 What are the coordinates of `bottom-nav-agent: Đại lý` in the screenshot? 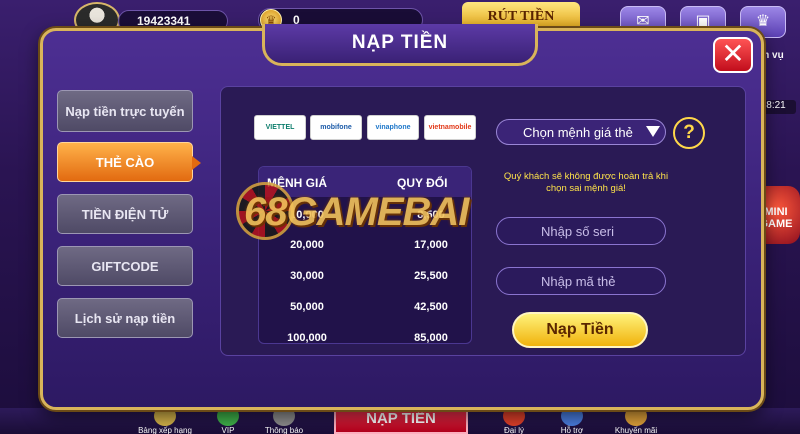 It's located at (514, 430).